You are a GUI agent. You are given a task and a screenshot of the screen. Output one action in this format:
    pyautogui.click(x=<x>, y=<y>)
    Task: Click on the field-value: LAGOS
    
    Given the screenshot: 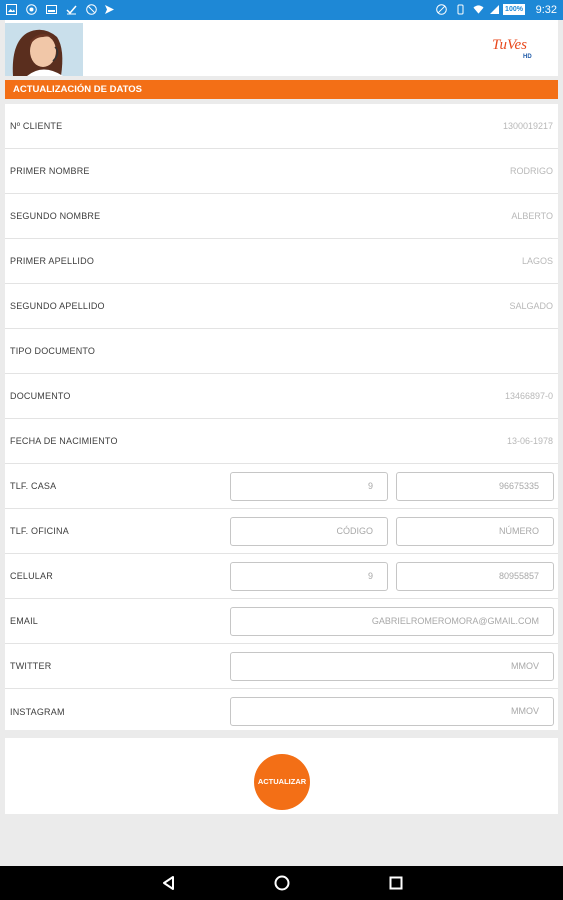 What is the action you would take?
    pyautogui.click(x=537, y=261)
    